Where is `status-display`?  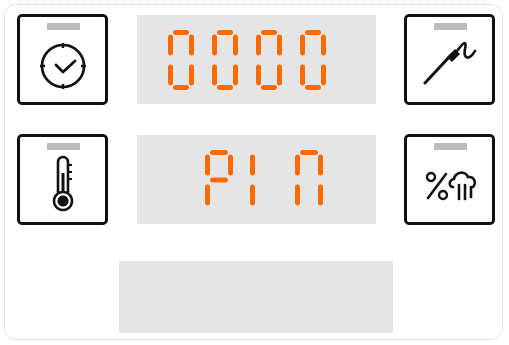 status-display is located at coordinates (256, 179).